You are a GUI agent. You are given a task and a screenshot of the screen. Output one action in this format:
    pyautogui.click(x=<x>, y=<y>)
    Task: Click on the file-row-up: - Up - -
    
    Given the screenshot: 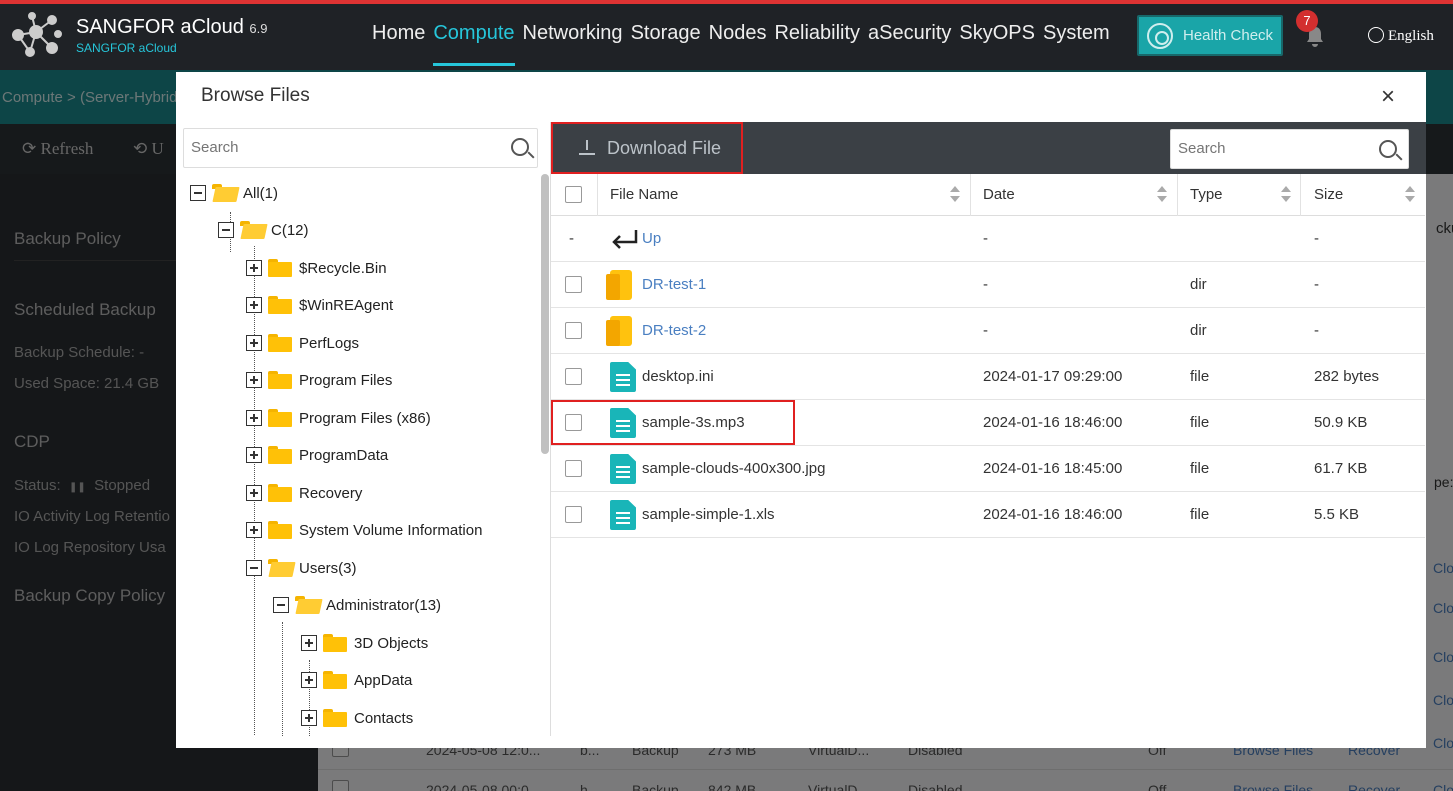 What is the action you would take?
    pyautogui.click(x=988, y=239)
    